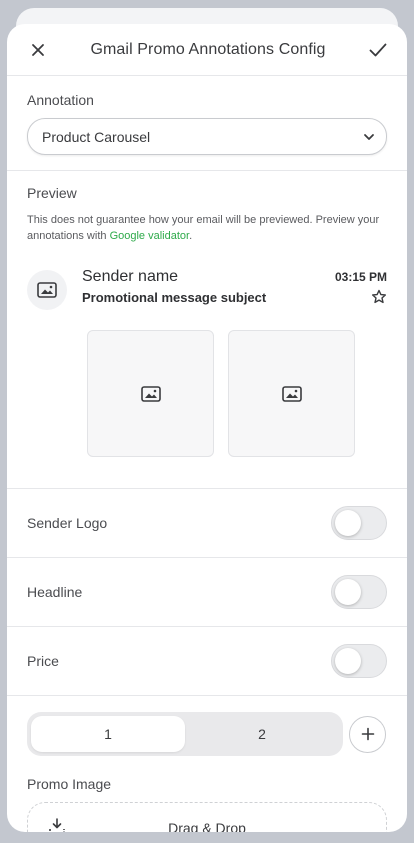  I want to click on add-item-button, so click(367, 734).